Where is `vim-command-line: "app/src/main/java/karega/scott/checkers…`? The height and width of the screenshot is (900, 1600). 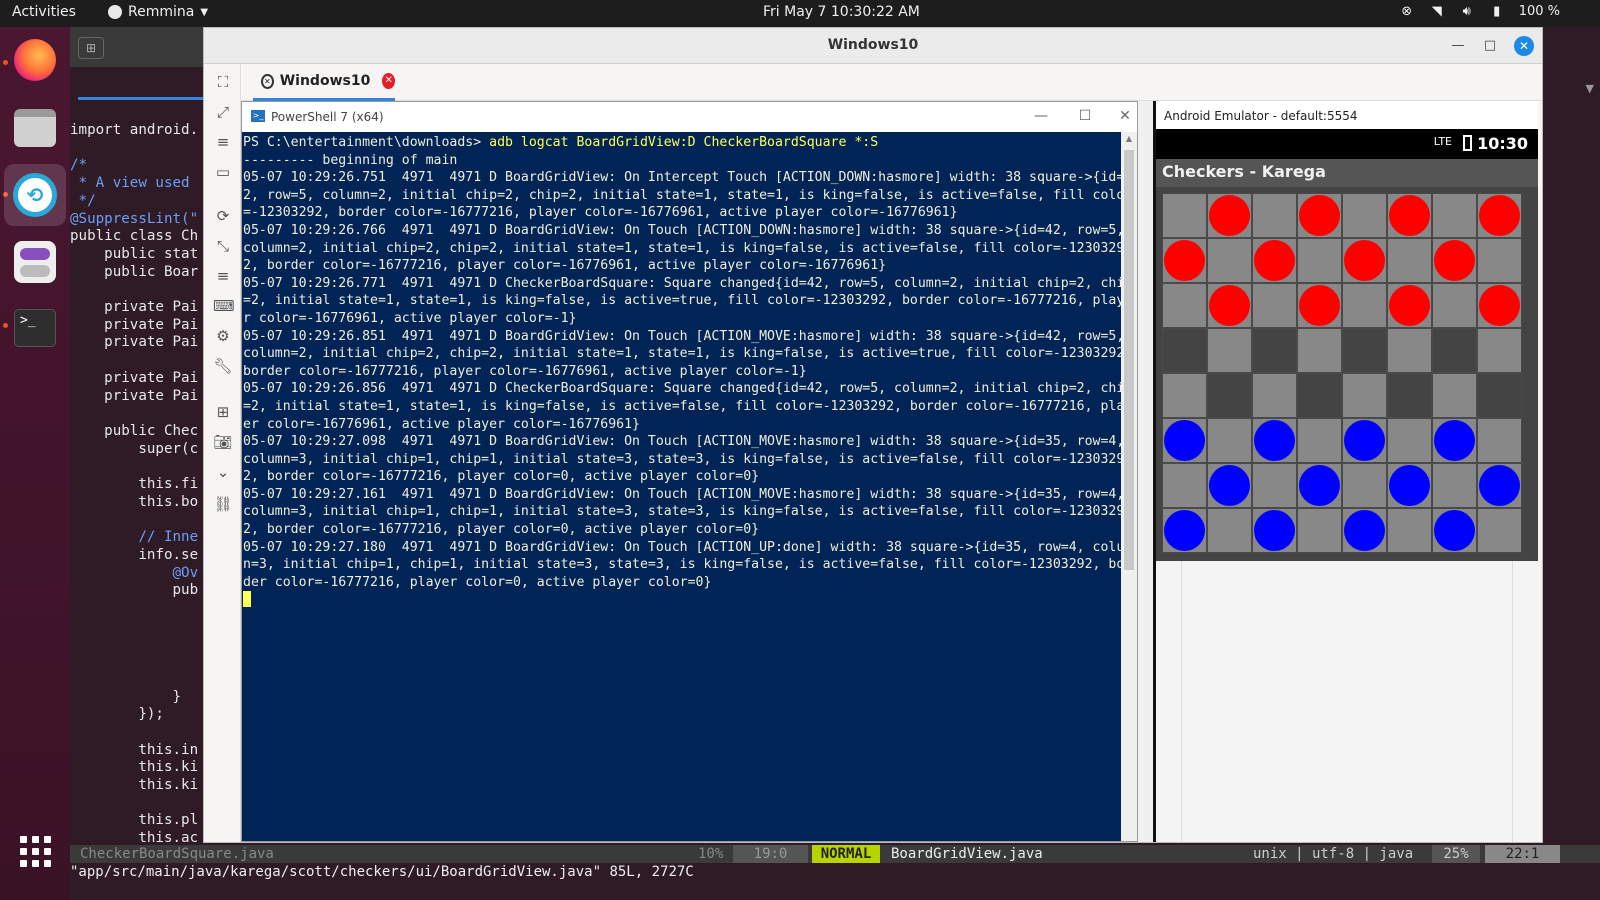
vim-command-line: "app/src/main/java/karega/scott/checkers… is located at coordinates (382, 872).